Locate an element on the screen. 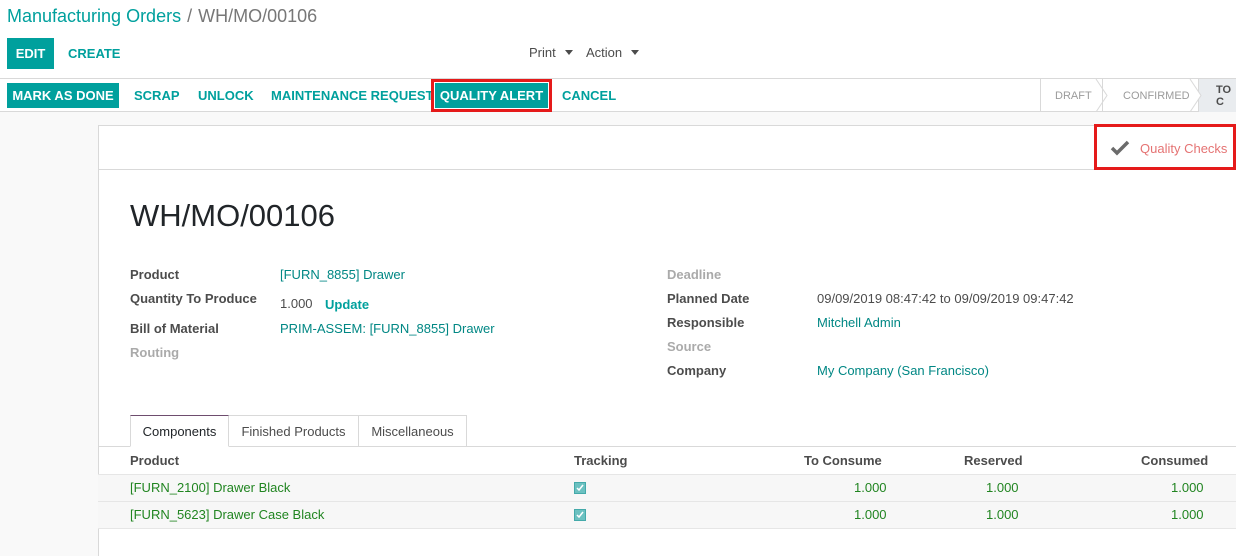 The width and height of the screenshot is (1236, 556). status-step-confirmed: CONFIRMED is located at coordinates (1150, 95).